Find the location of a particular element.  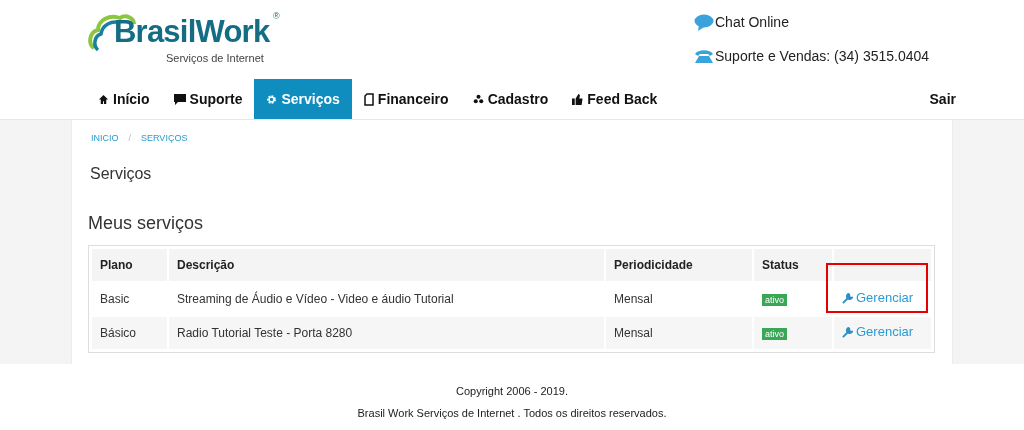

nav-tab: Cadastro is located at coordinates (510, 99).